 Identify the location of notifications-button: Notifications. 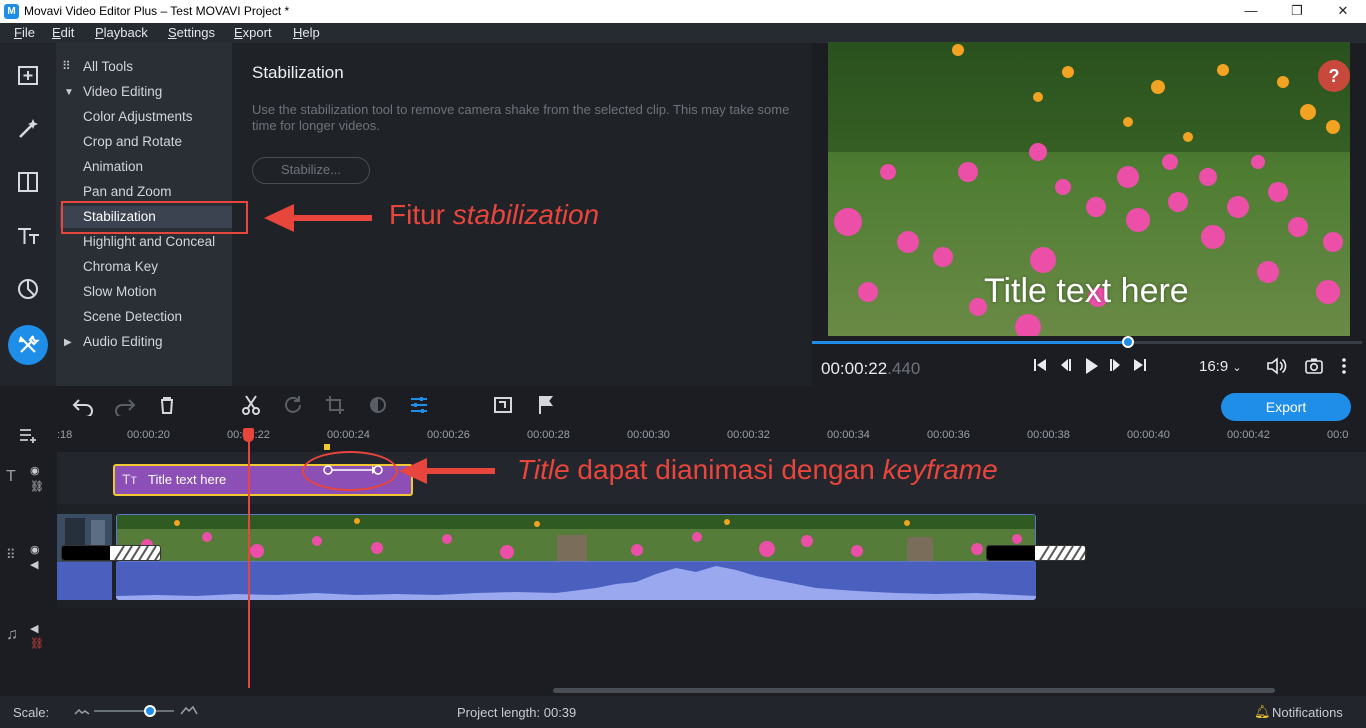
(1307, 712).